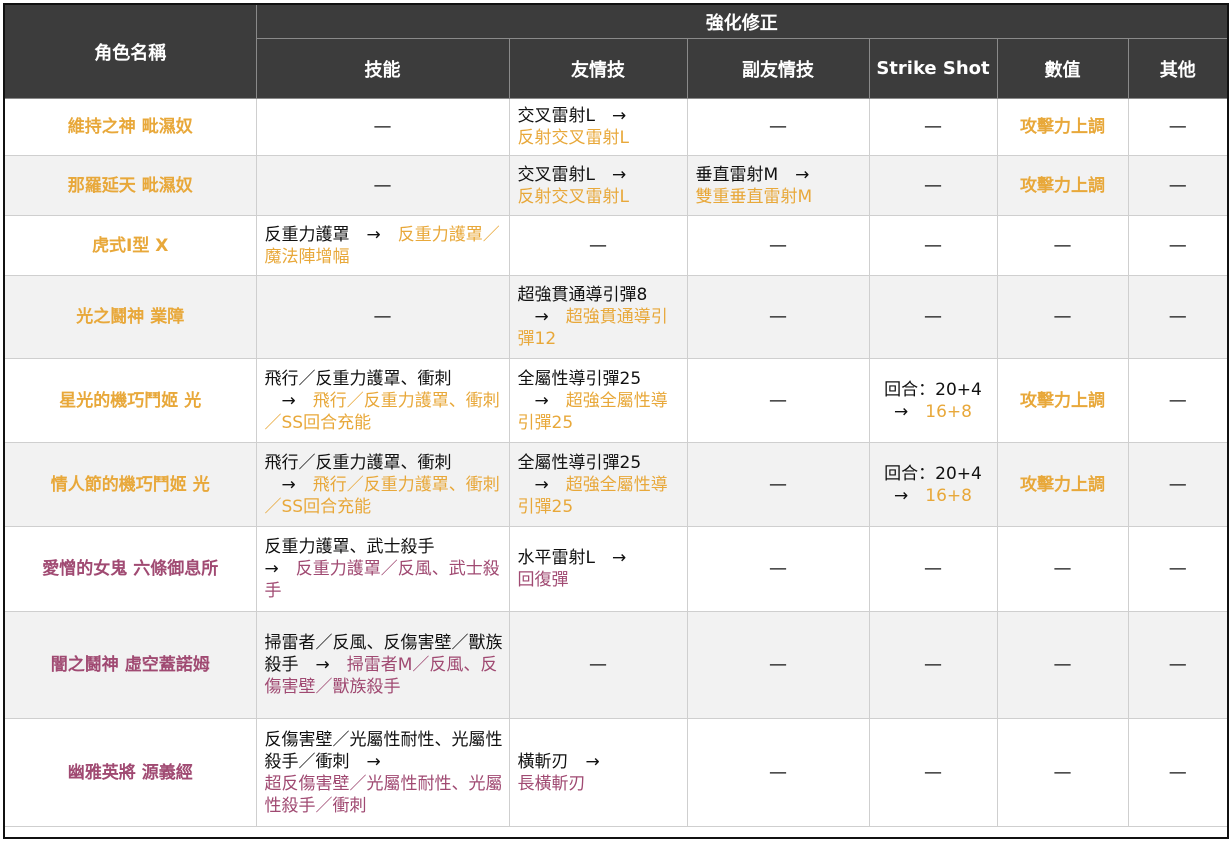 The image size is (1232, 842). I want to click on friend-skill-before: 超強貫通導引彈8, so click(582, 295).